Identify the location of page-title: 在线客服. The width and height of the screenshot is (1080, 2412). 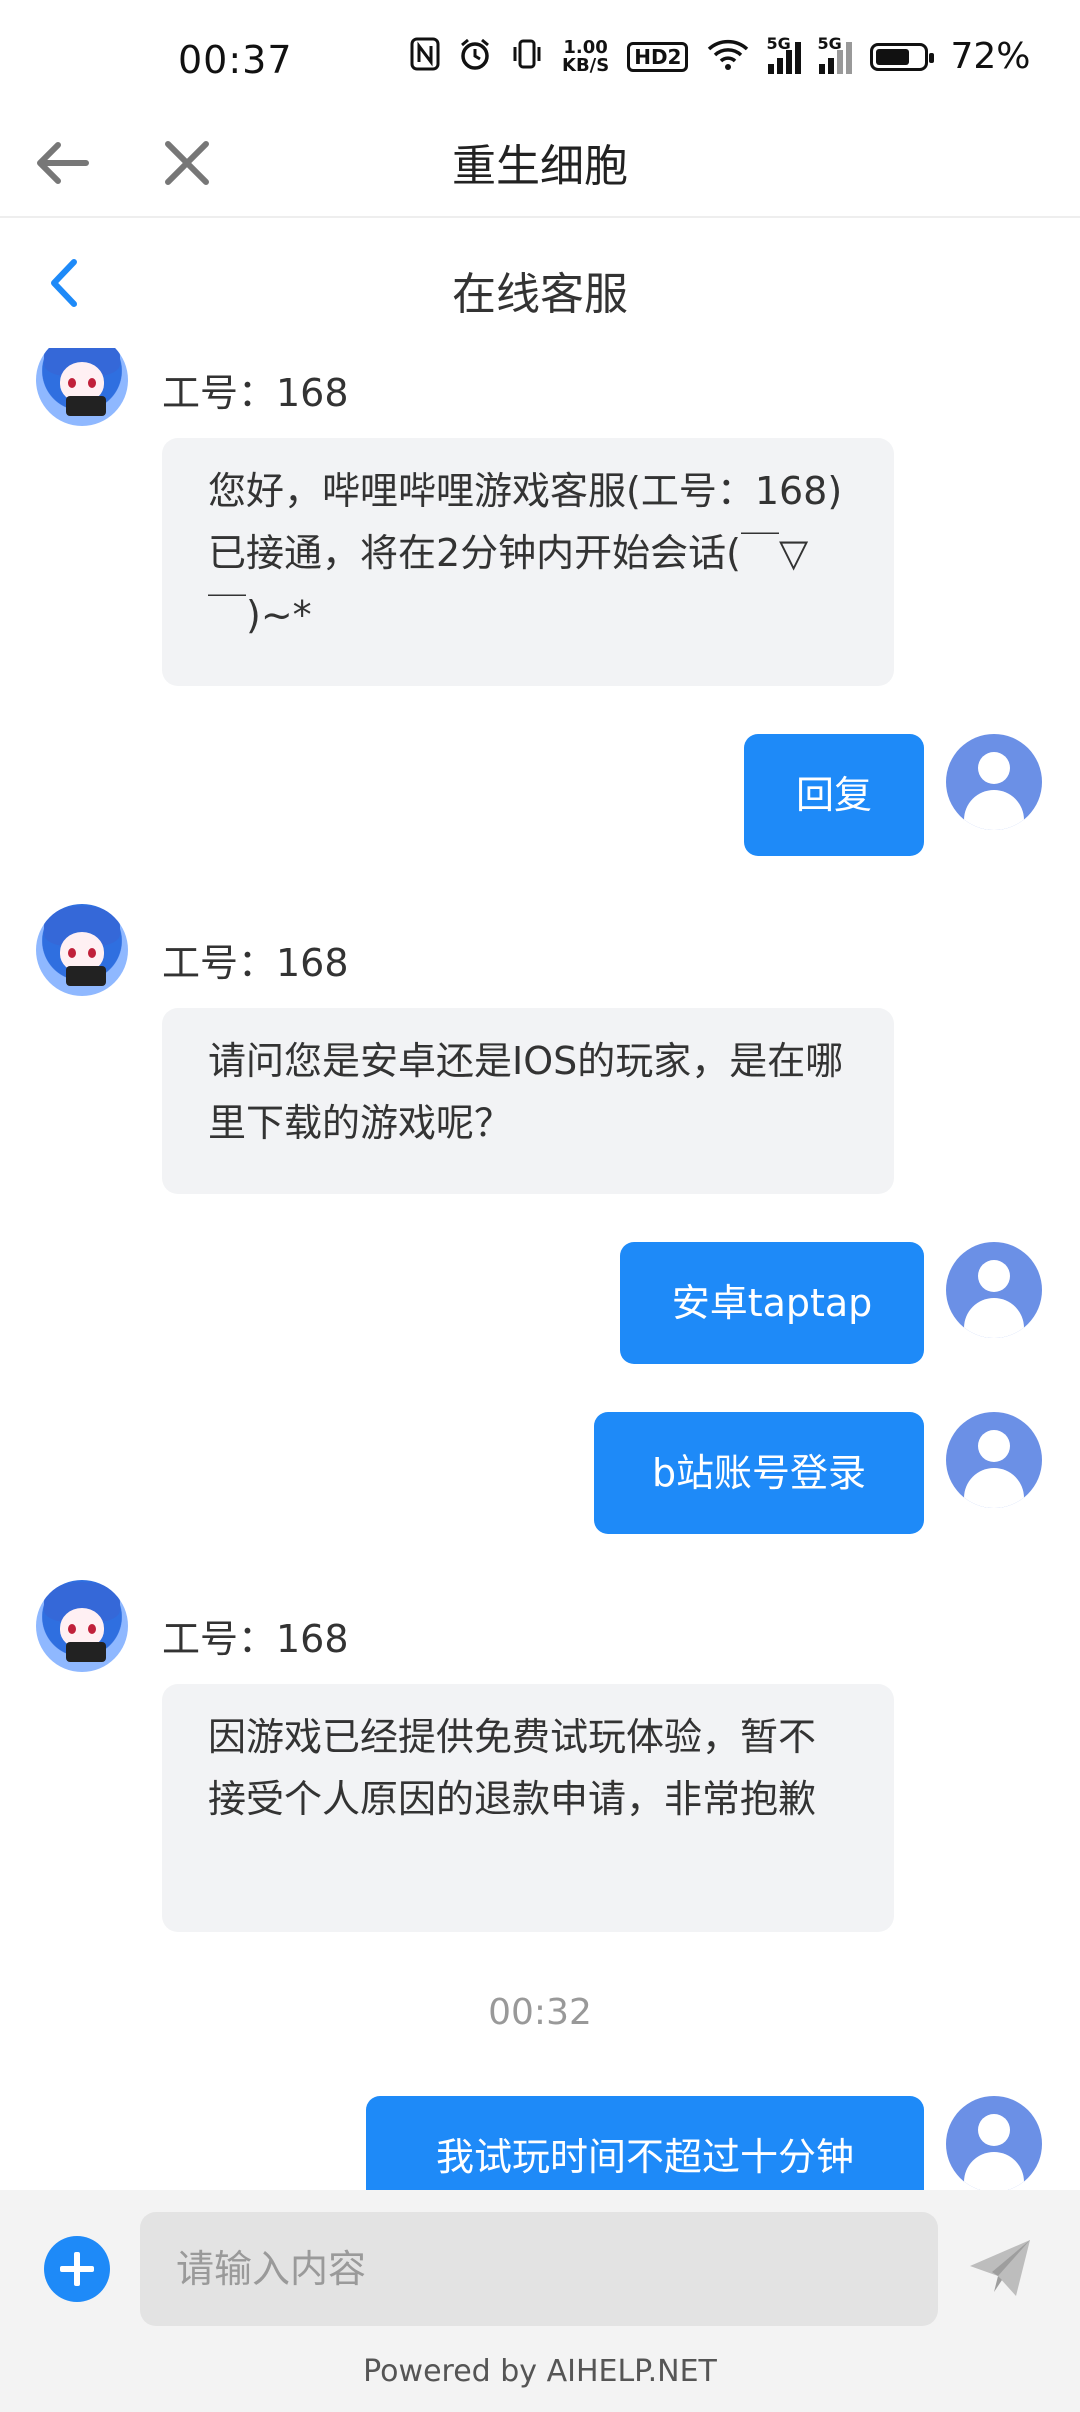
(540, 294).